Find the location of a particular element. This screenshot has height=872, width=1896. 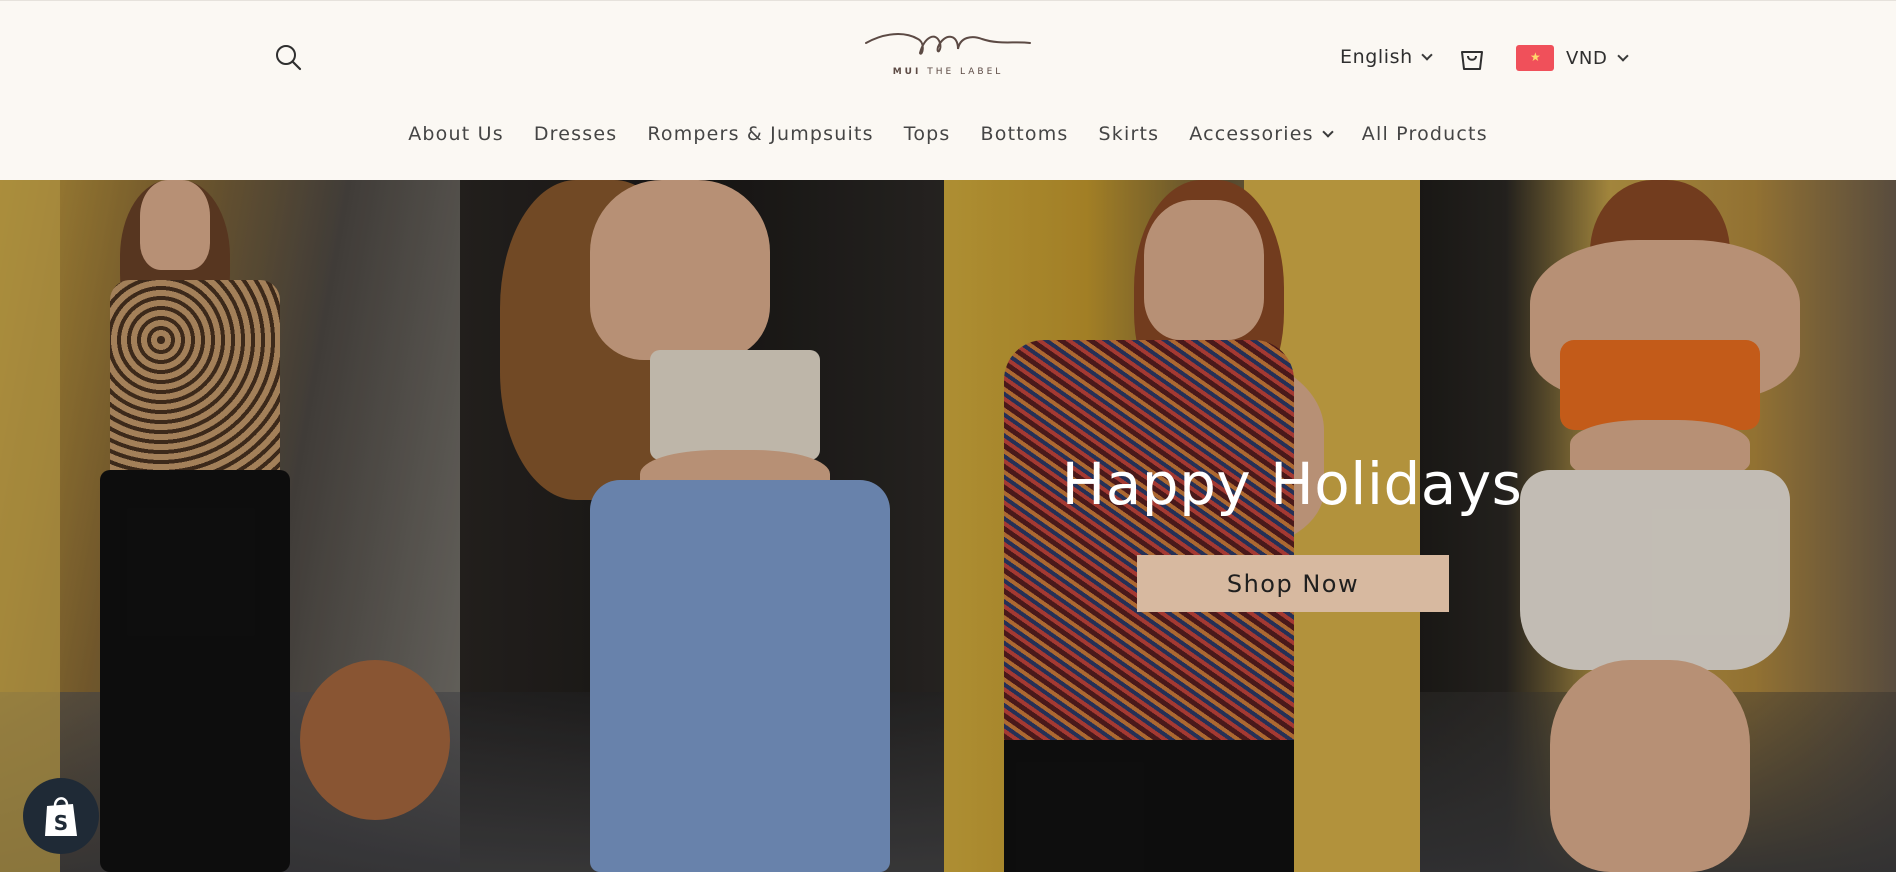

shop-now-button: Shop Now is located at coordinates (1293, 583).